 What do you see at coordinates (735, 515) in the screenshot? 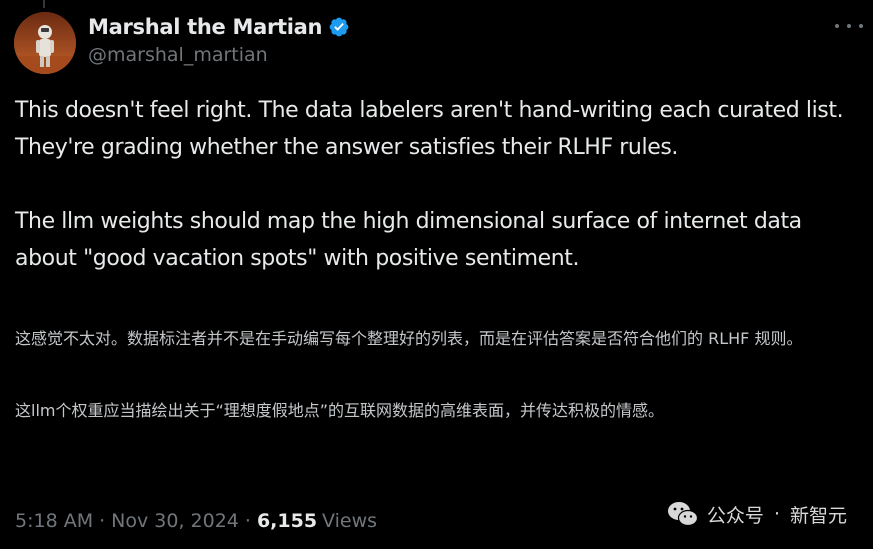
I see `watermark-source: 公众号` at bounding box center [735, 515].